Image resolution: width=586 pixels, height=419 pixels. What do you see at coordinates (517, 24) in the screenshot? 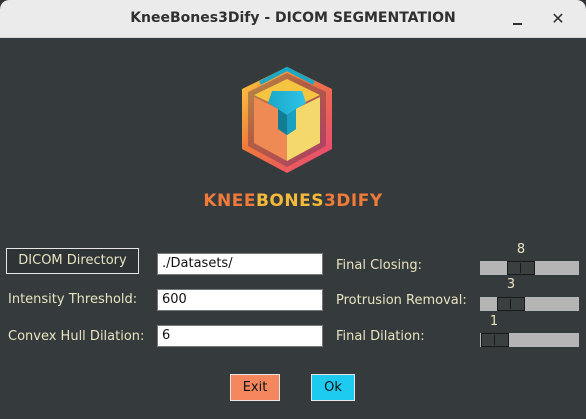
I see `minimize-icon` at bounding box center [517, 24].